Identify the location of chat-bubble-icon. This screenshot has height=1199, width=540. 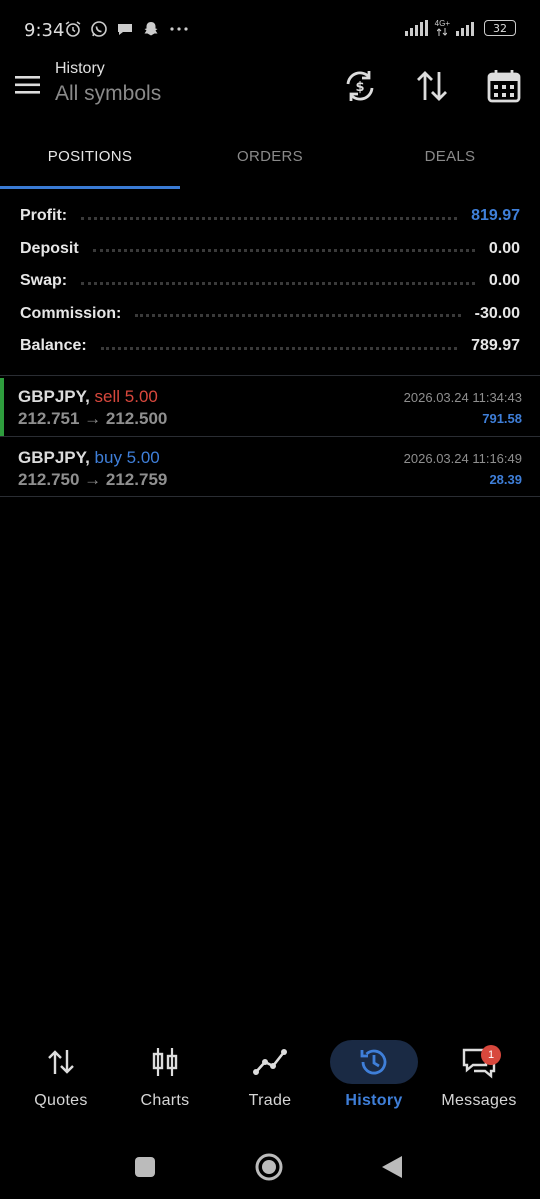
(125, 29).